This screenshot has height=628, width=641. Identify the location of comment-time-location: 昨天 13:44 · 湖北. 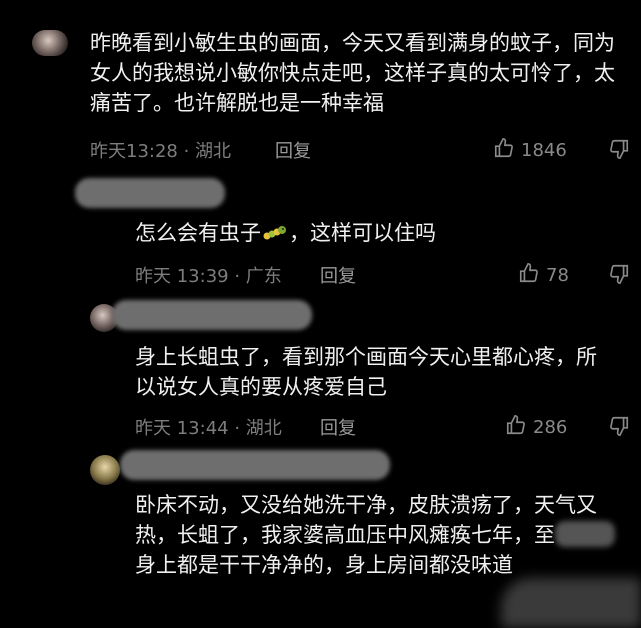
(208, 428).